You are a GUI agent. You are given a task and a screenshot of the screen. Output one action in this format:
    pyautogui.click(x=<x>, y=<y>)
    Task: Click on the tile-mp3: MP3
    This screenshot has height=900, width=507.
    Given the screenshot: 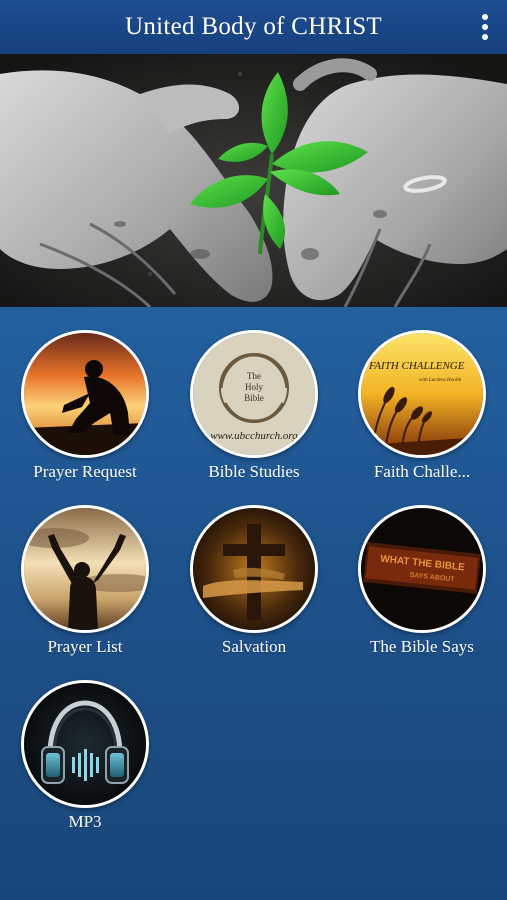 What is the action you would take?
    pyautogui.click(x=85, y=756)
    